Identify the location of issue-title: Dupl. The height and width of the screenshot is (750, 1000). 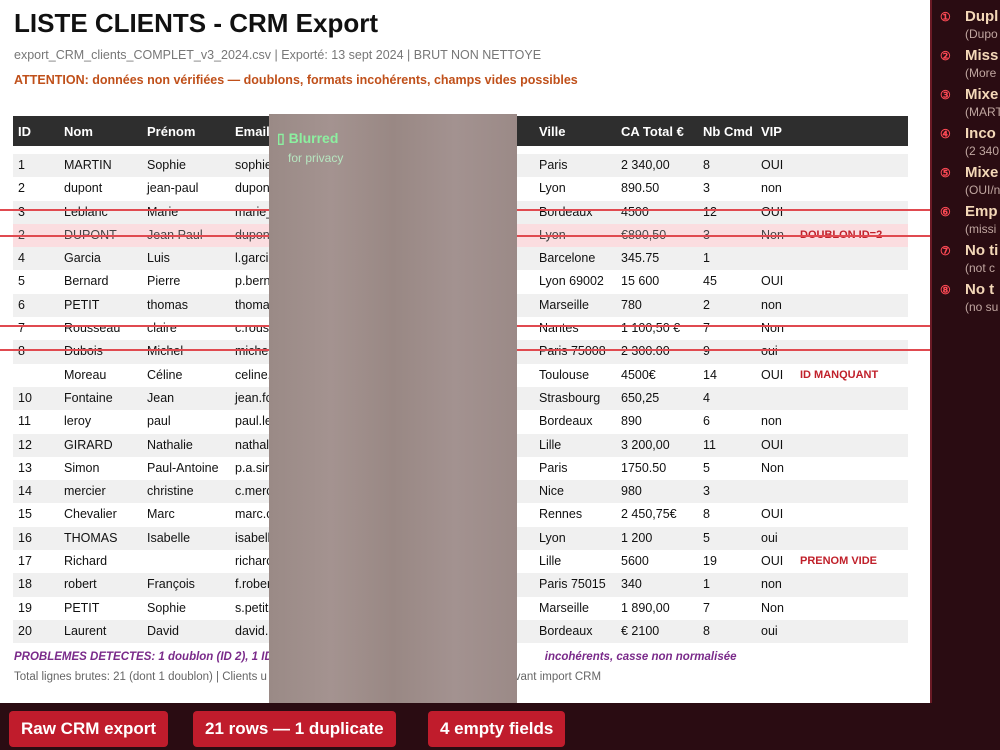
(982, 16).